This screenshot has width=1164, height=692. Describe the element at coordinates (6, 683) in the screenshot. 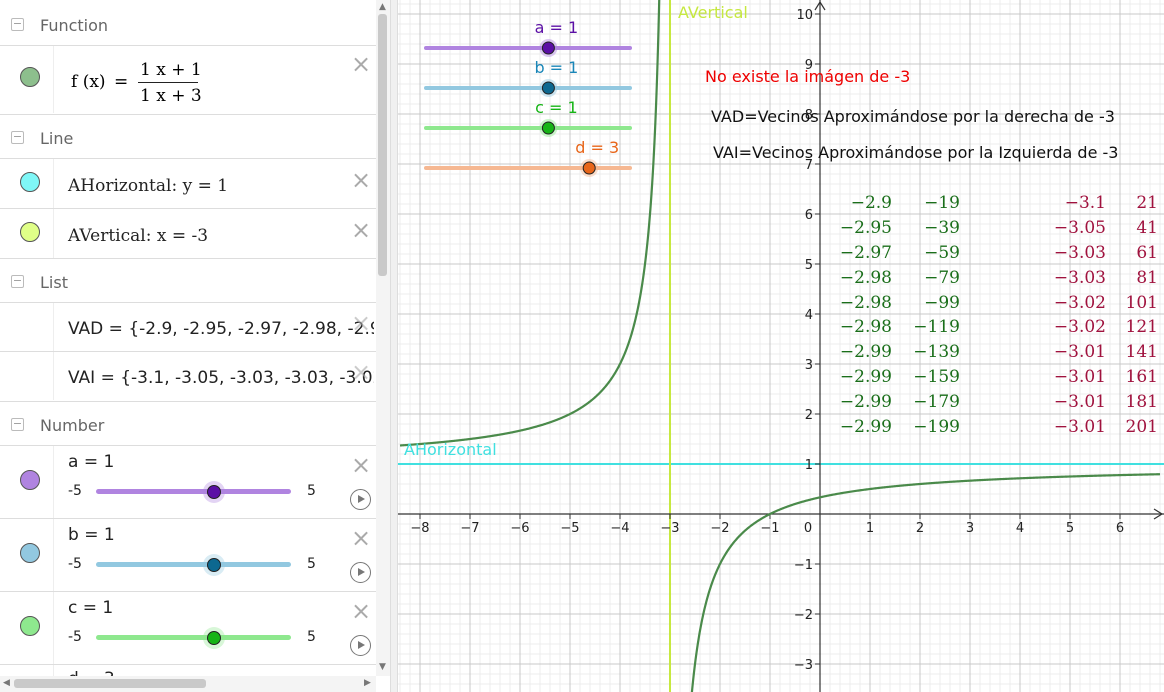

I see `scroll-left-icon: ◀` at that location.